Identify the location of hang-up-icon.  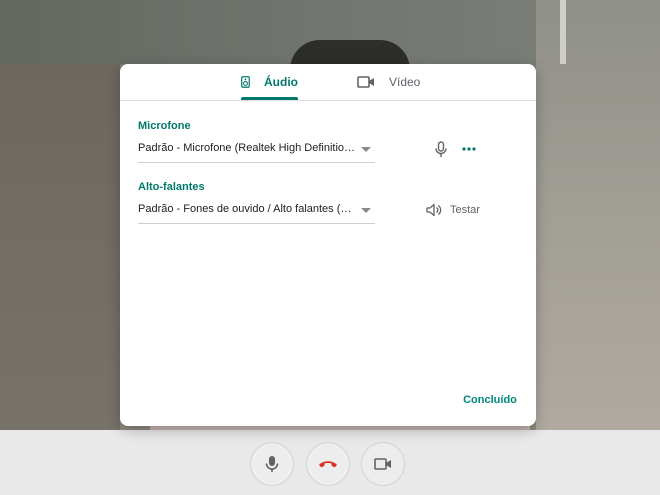
(328, 464).